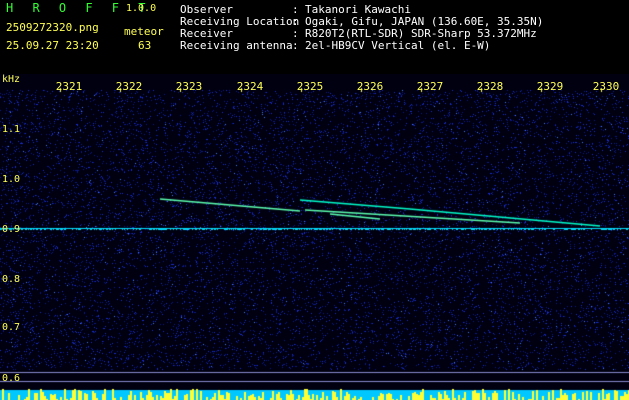  What do you see at coordinates (129, 86) in the screenshot?
I see `time-tick-label: 2322` at bounding box center [129, 86].